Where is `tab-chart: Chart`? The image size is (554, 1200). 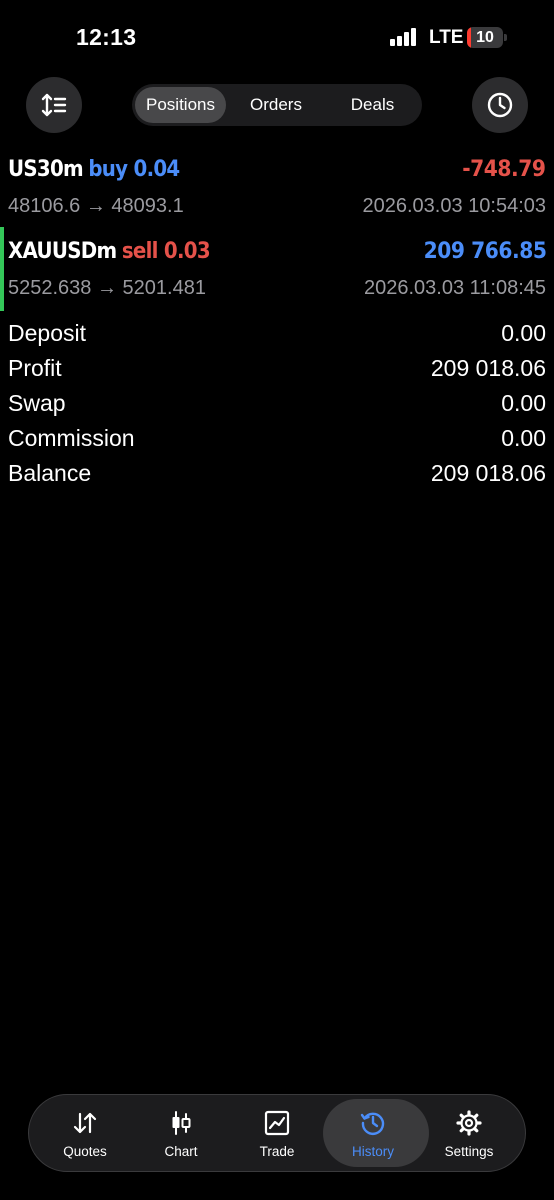 tab-chart: Chart is located at coordinates (181, 1133).